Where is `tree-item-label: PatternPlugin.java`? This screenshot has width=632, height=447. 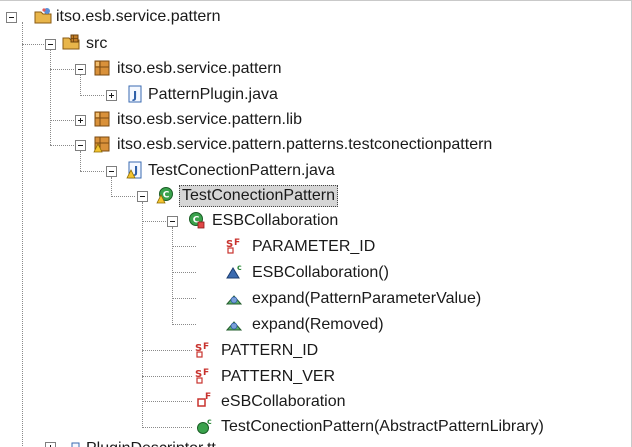 tree-item-label: PatternPlugin.java is located at coordinates (213, 94).